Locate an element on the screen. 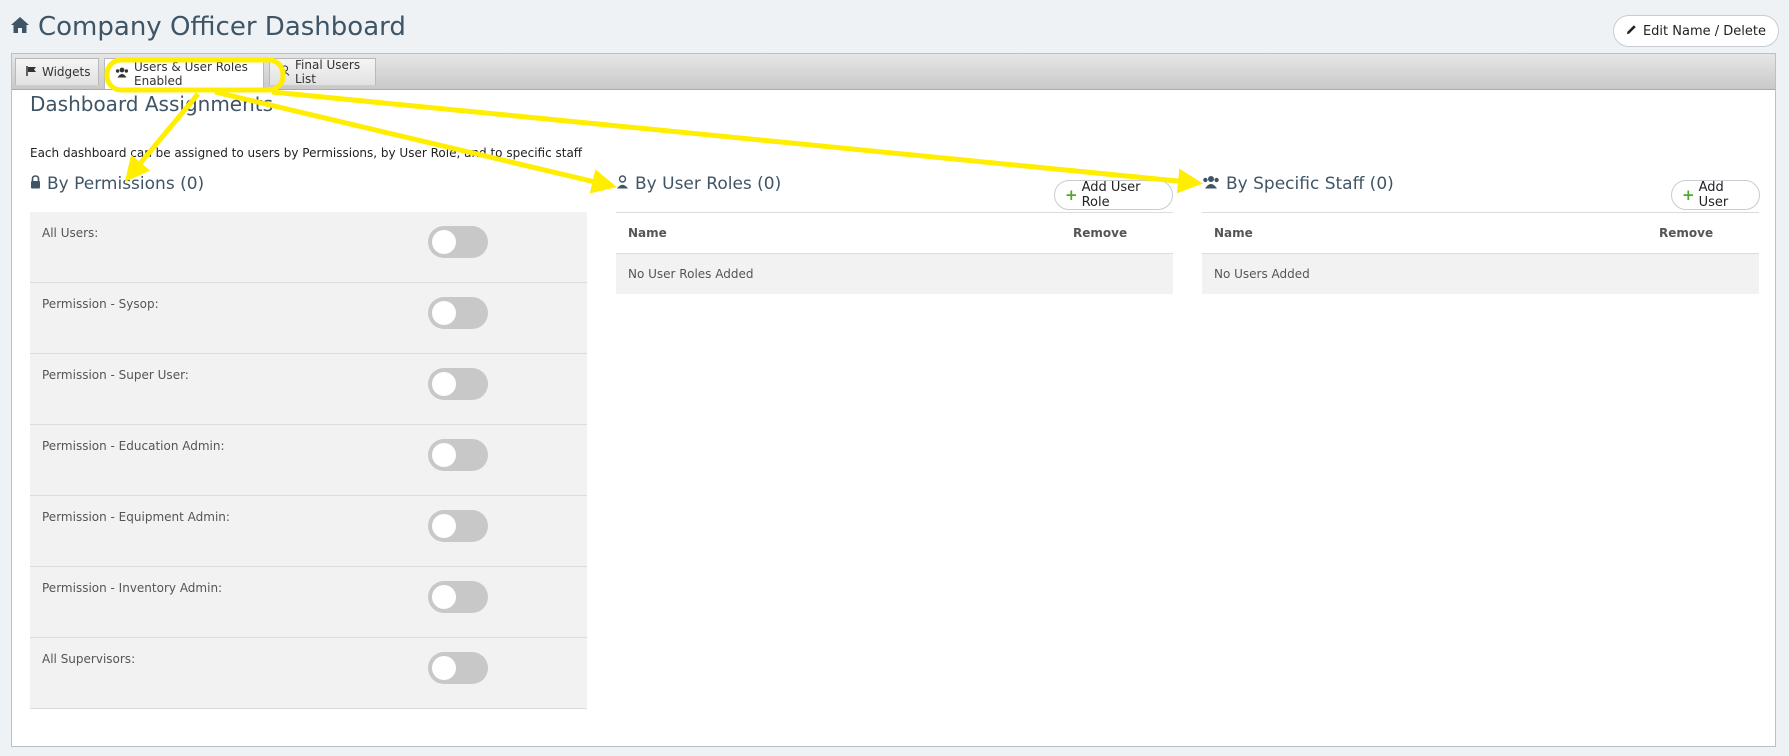 This screenshot has height=756, width=1789. permission-row-super-user: Permission - Super User: is located at coordinates (308, 389).